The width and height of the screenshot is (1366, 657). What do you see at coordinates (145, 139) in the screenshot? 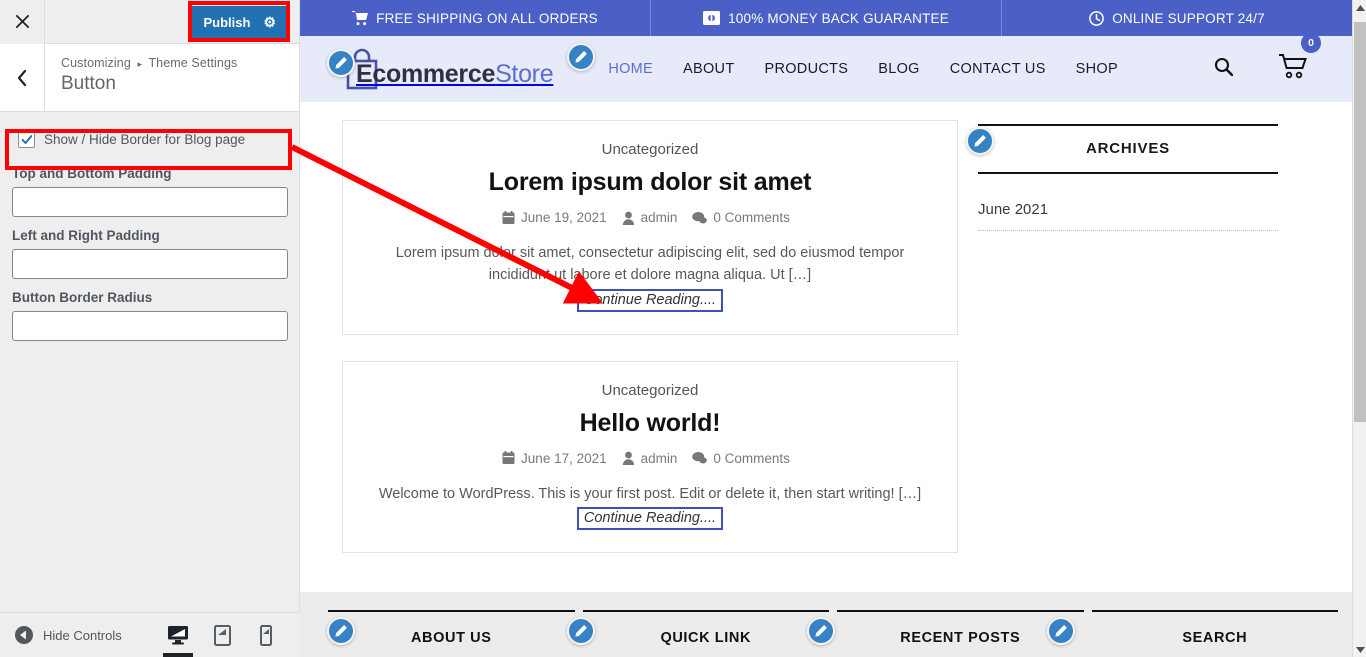
I see `show-hide-border-label: Show / Hide Border for Blog page` at bounding box center [145, 139].